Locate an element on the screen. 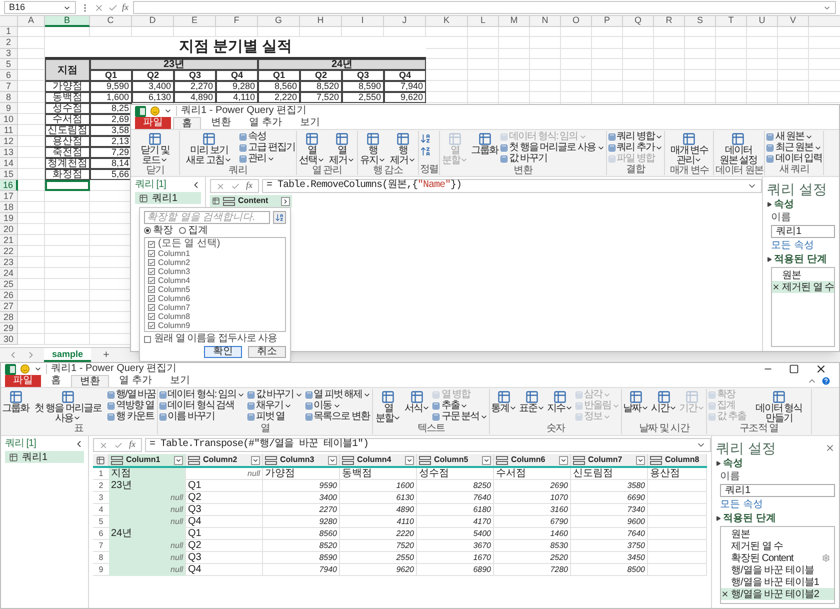  ribbon-button: 날짜 is located at coordinates (636, 401).